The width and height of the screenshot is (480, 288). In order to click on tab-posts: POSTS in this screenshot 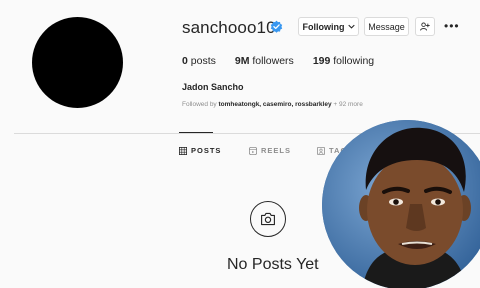, I will do `click(200, 150)`.